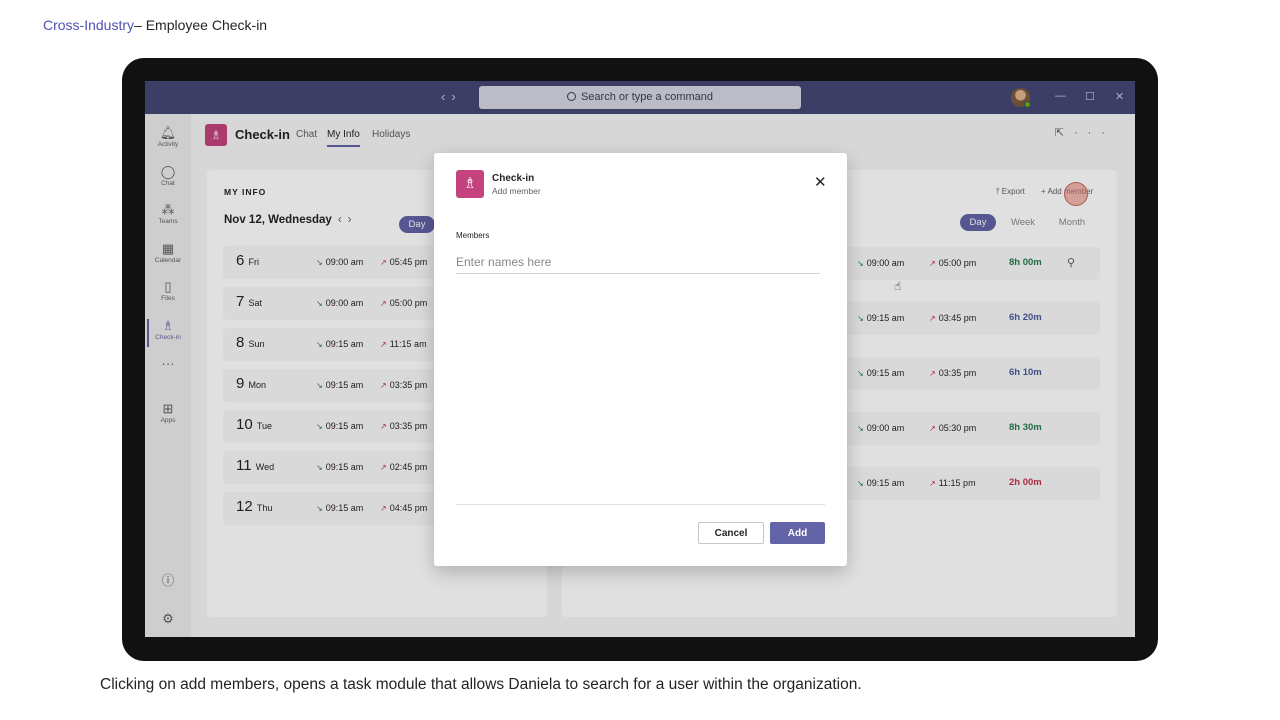  What do you see at coordinates (640, 504) in the screenshot?
I see `divider` at bounding box center [640, 504].